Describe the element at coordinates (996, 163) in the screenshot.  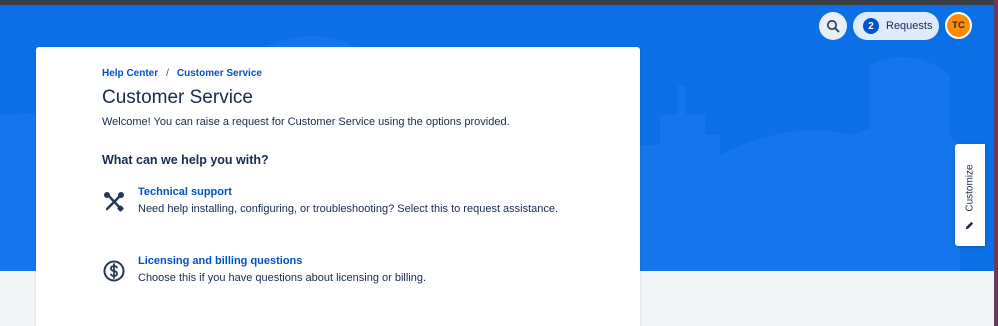
I see `window-right-edge` at that location.